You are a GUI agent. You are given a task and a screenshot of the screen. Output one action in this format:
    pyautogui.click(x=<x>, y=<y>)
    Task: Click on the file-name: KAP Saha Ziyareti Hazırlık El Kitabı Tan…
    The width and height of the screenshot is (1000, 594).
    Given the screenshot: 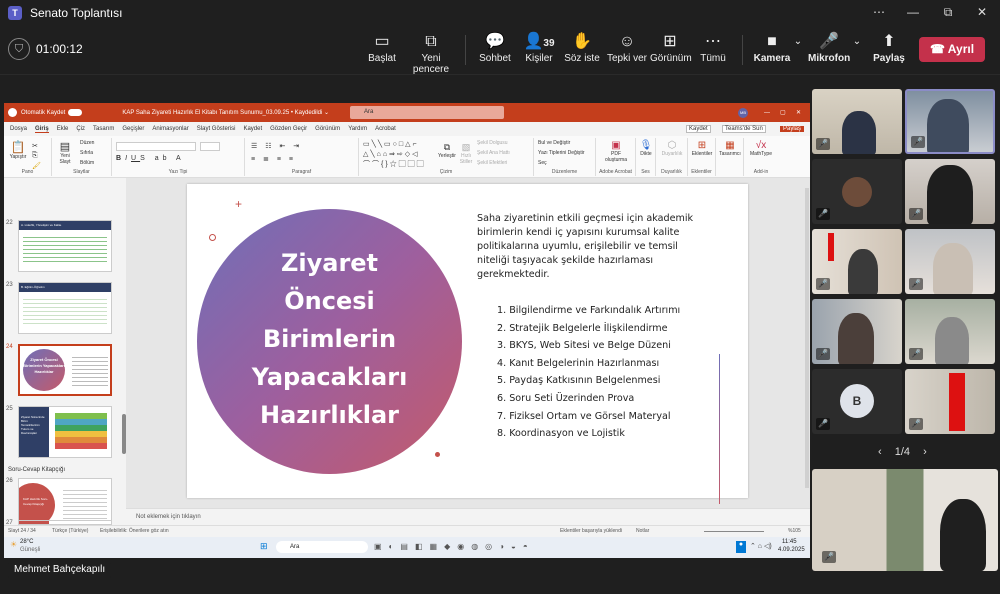 What is the action you would take?
    pyautogui.click(x=225, y=112)
    